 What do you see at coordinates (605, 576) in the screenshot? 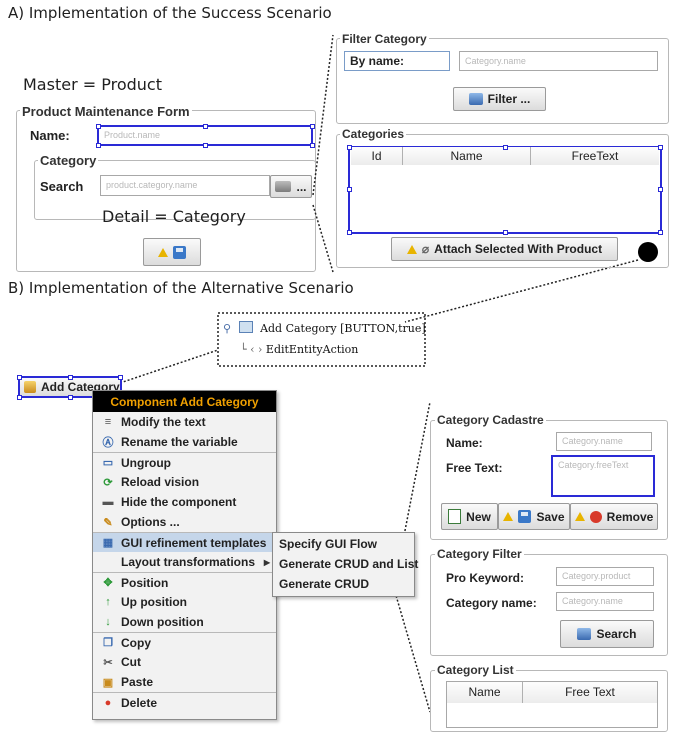
I see `keyword-field: Category.product` at bounding box center [605, 576].